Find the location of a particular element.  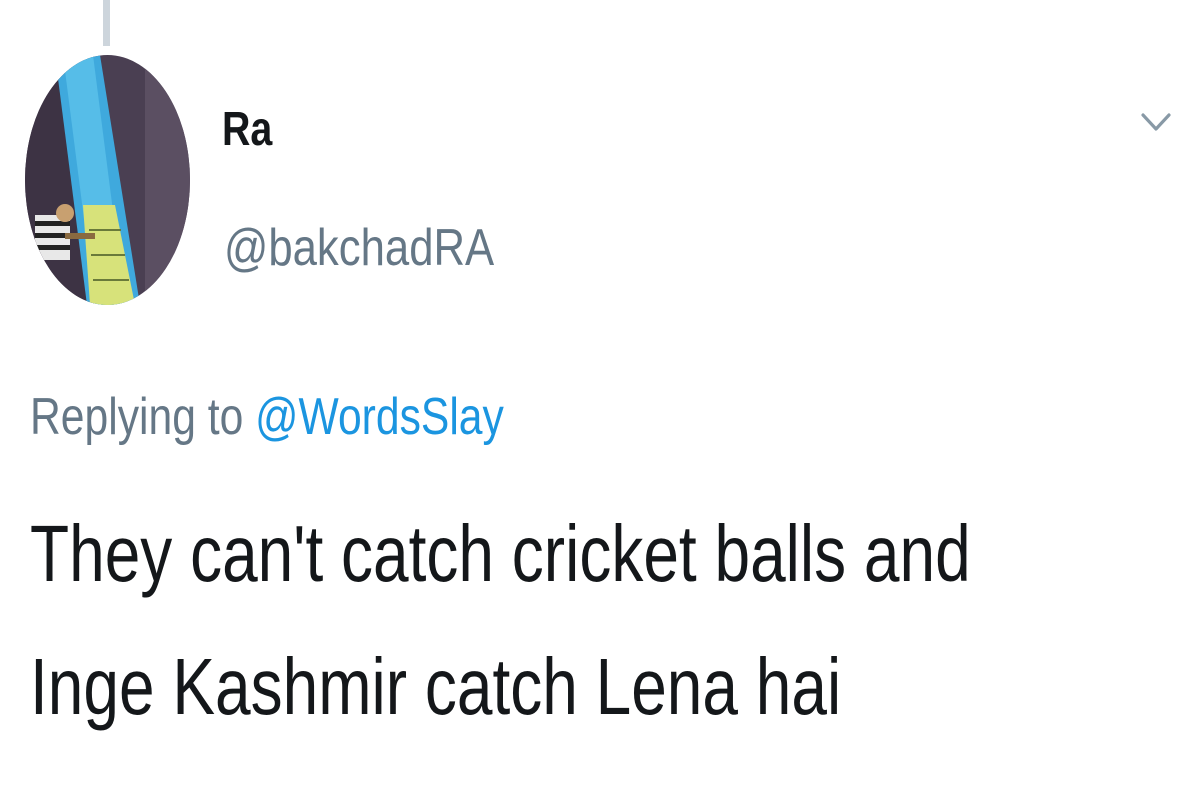

avatar-image is located at coordinates (107, 180).